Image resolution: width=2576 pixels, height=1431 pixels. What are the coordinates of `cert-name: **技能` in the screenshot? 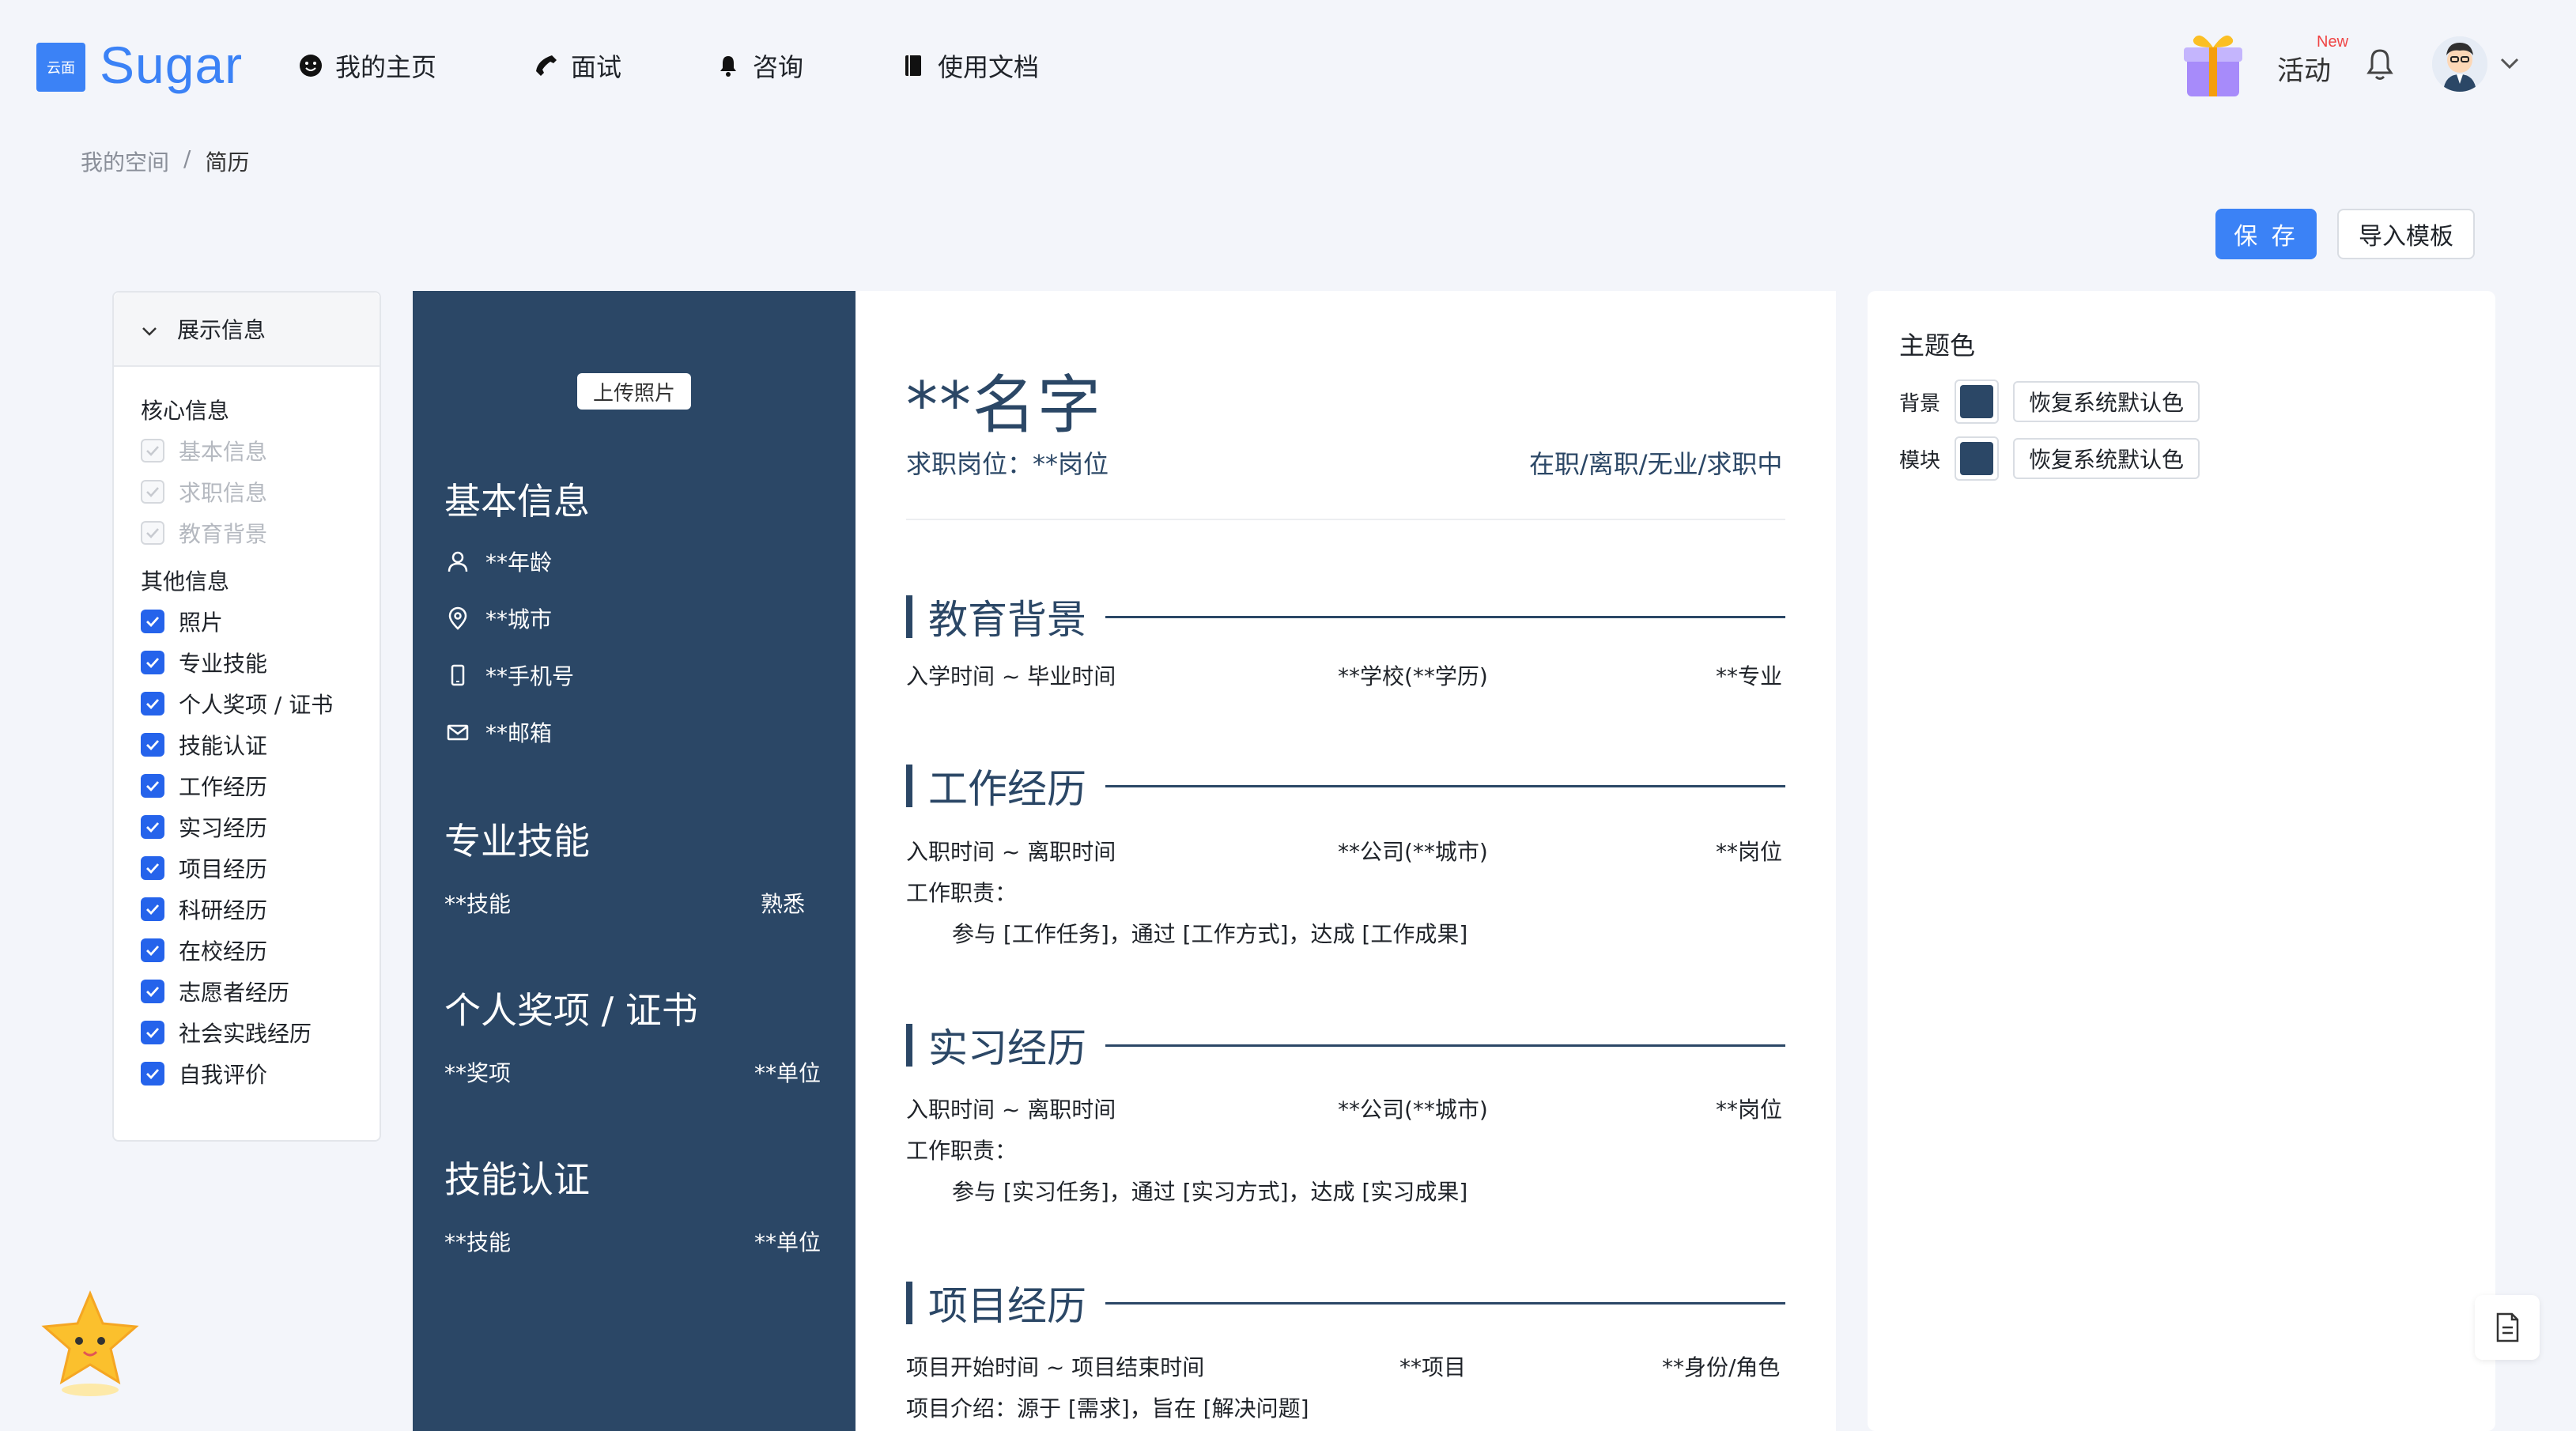 It's located at (478, 1242).